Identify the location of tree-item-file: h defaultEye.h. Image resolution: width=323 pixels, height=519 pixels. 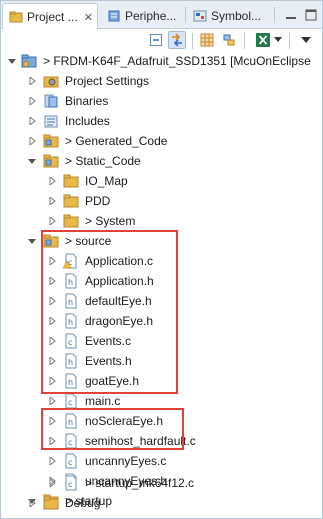
(161, 301).